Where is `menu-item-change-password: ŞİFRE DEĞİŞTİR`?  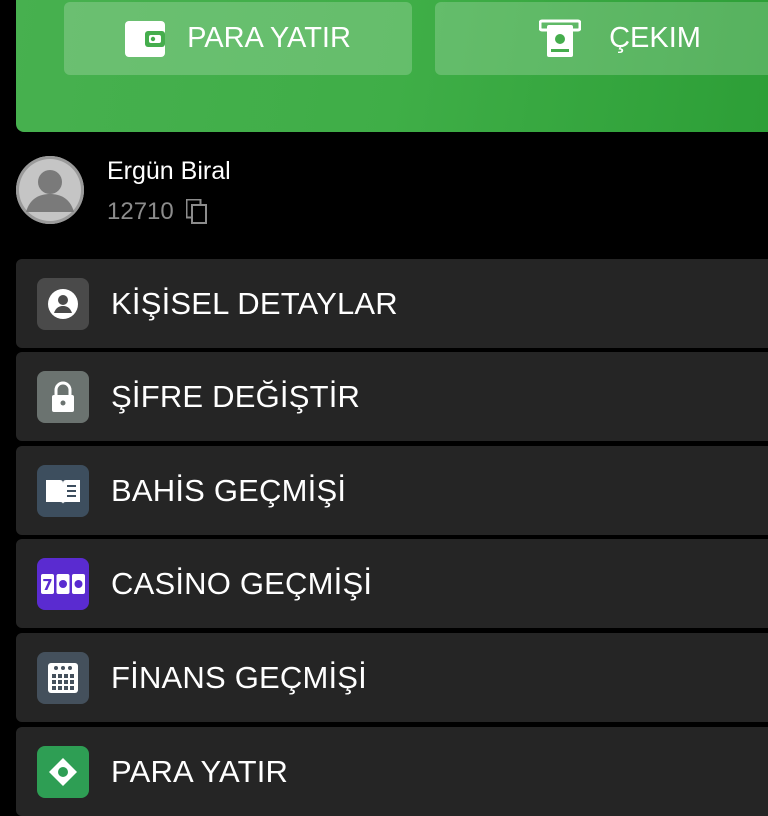
menu-item-change-password: ŞİFRE DEĞİŞTİR is located at coordinates (392, 396).